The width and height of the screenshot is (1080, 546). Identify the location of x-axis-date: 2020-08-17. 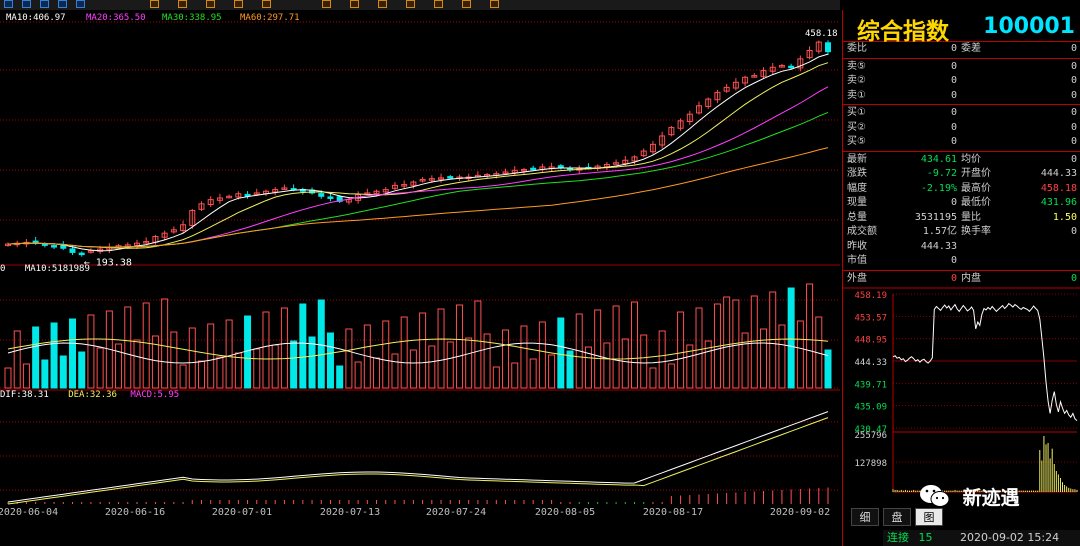
(673, 511).